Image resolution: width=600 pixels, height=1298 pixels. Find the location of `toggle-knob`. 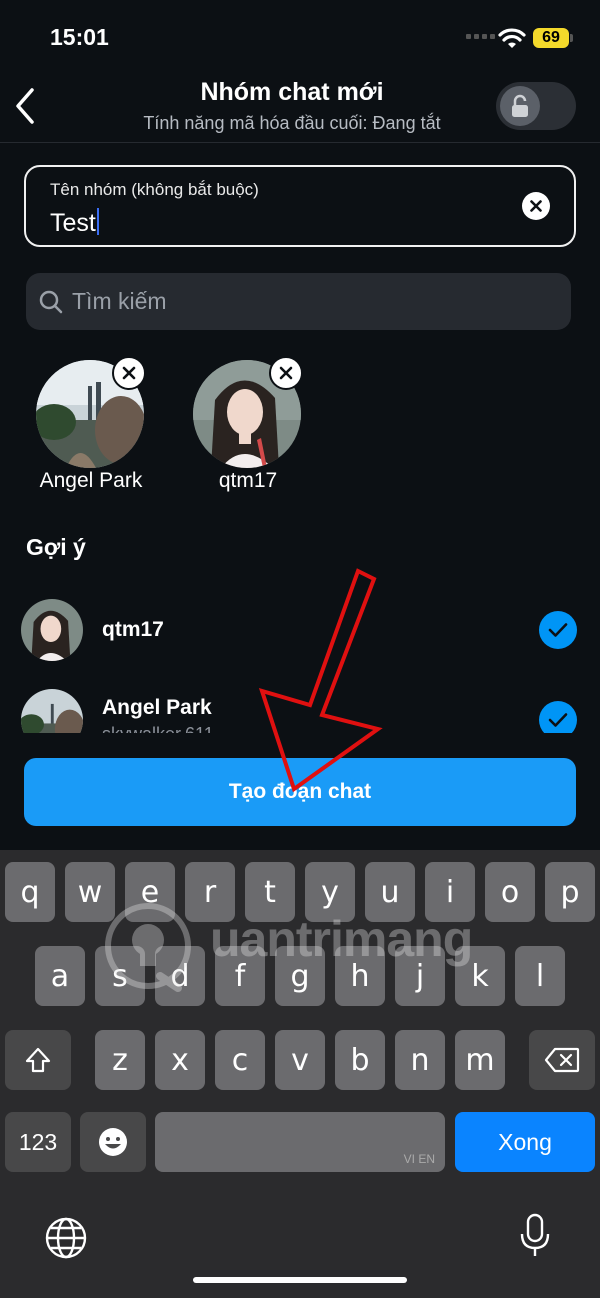

toggle-knob is located at coordinates (520, 106).